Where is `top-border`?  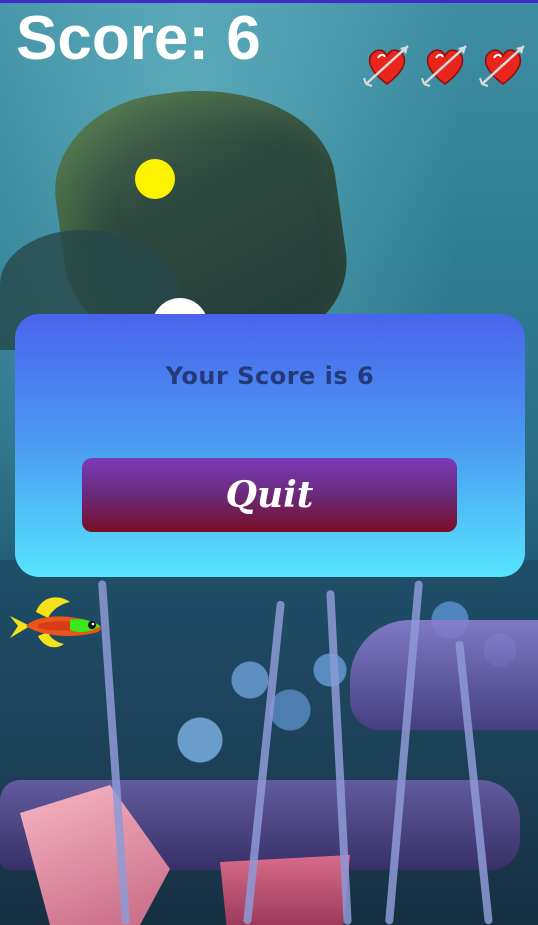 top-border is located at coordinates (269, 1).